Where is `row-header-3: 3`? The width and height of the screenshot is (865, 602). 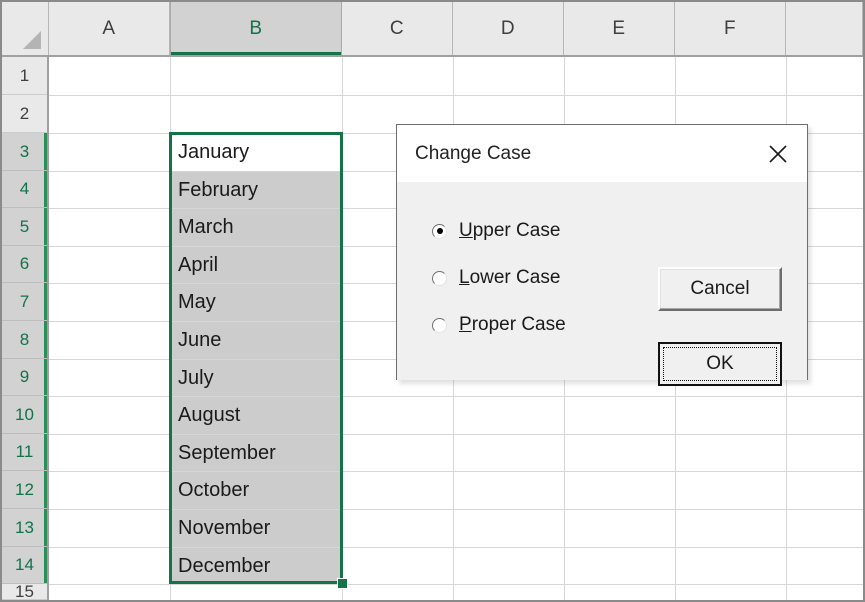 row-header-3: 3 is located at coordinates (24, 152).